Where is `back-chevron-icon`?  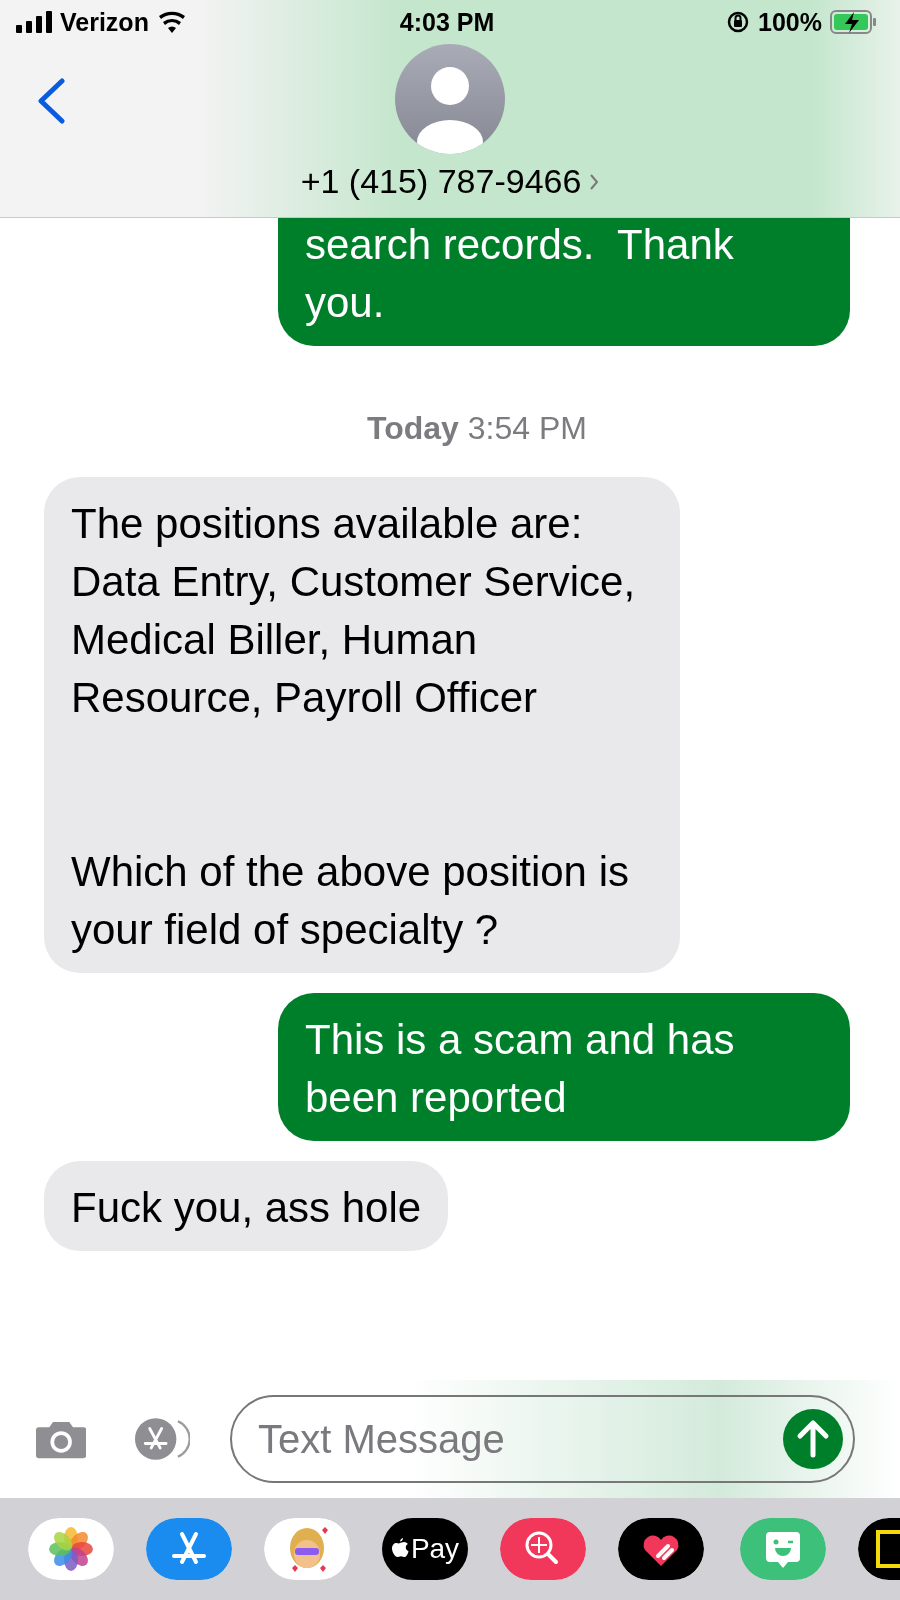
back-chevron-icon is located at coordinates (51, 101).